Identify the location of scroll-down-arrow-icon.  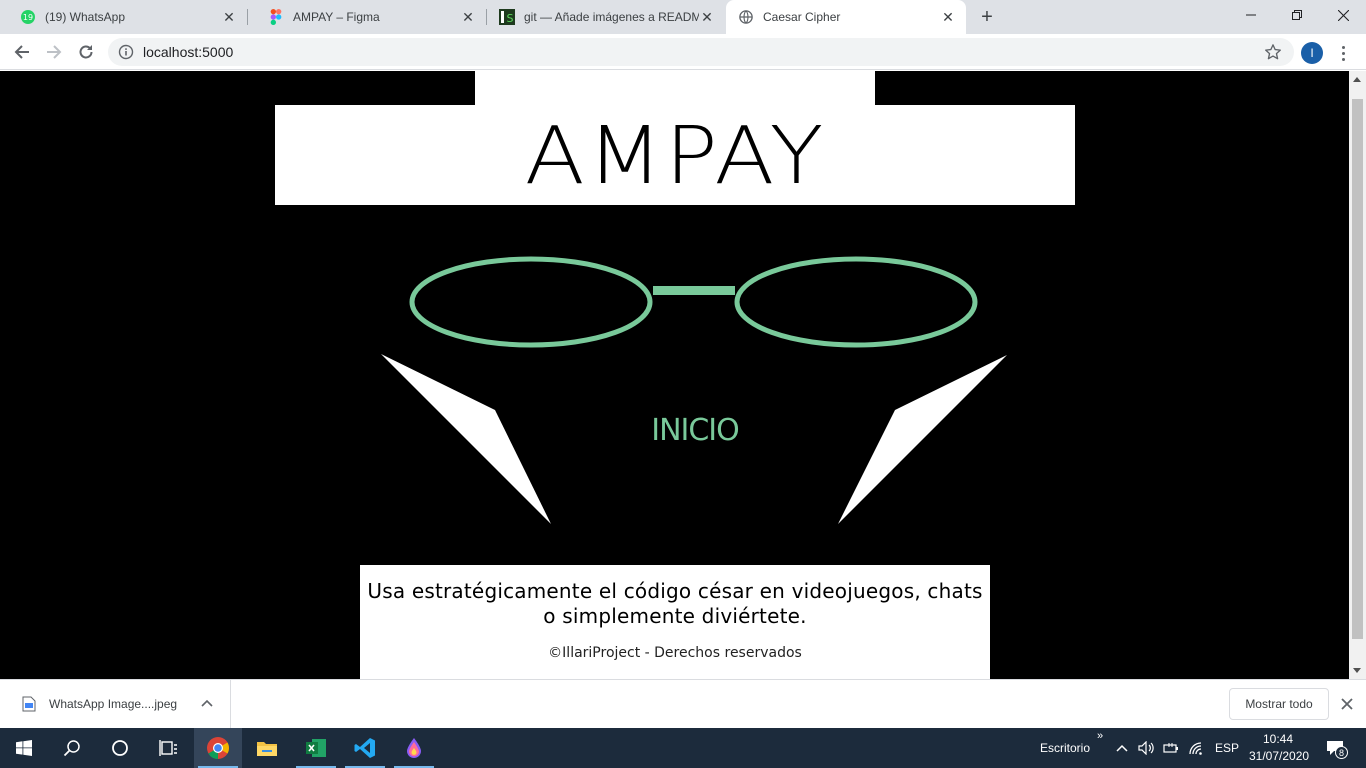
(1357, 670).